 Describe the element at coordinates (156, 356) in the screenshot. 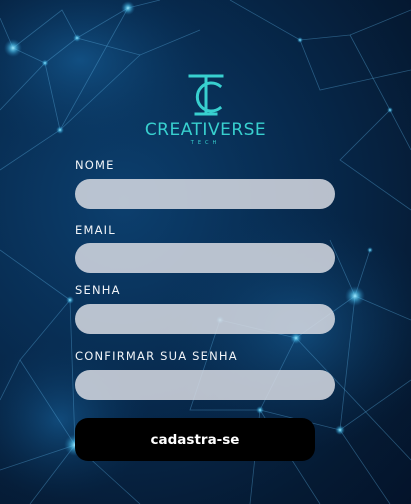

I see `confirm-password-label: CONFIRMAR SUA SENHA` at that location.